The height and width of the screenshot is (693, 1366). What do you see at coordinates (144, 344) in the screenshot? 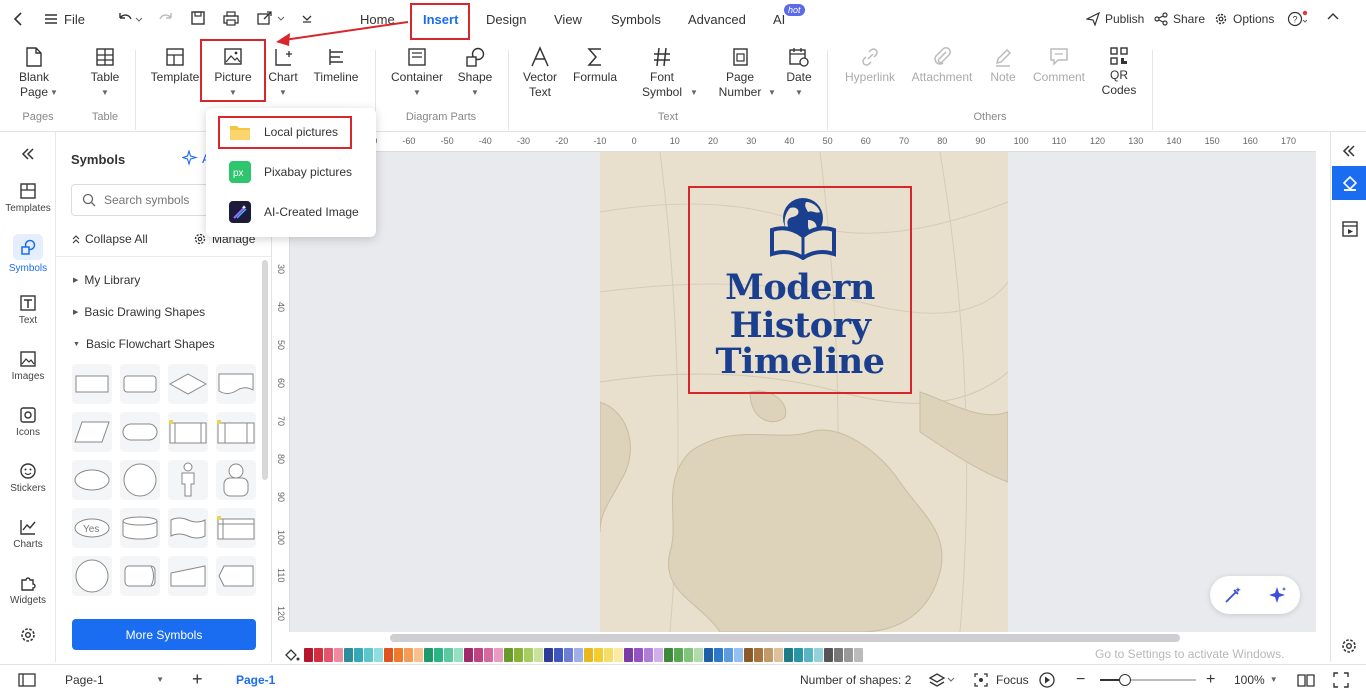
I see `library-basic-flowchart-shapes: ▼ Basic Flowchart Shapes` at bounding box center [144, 344].